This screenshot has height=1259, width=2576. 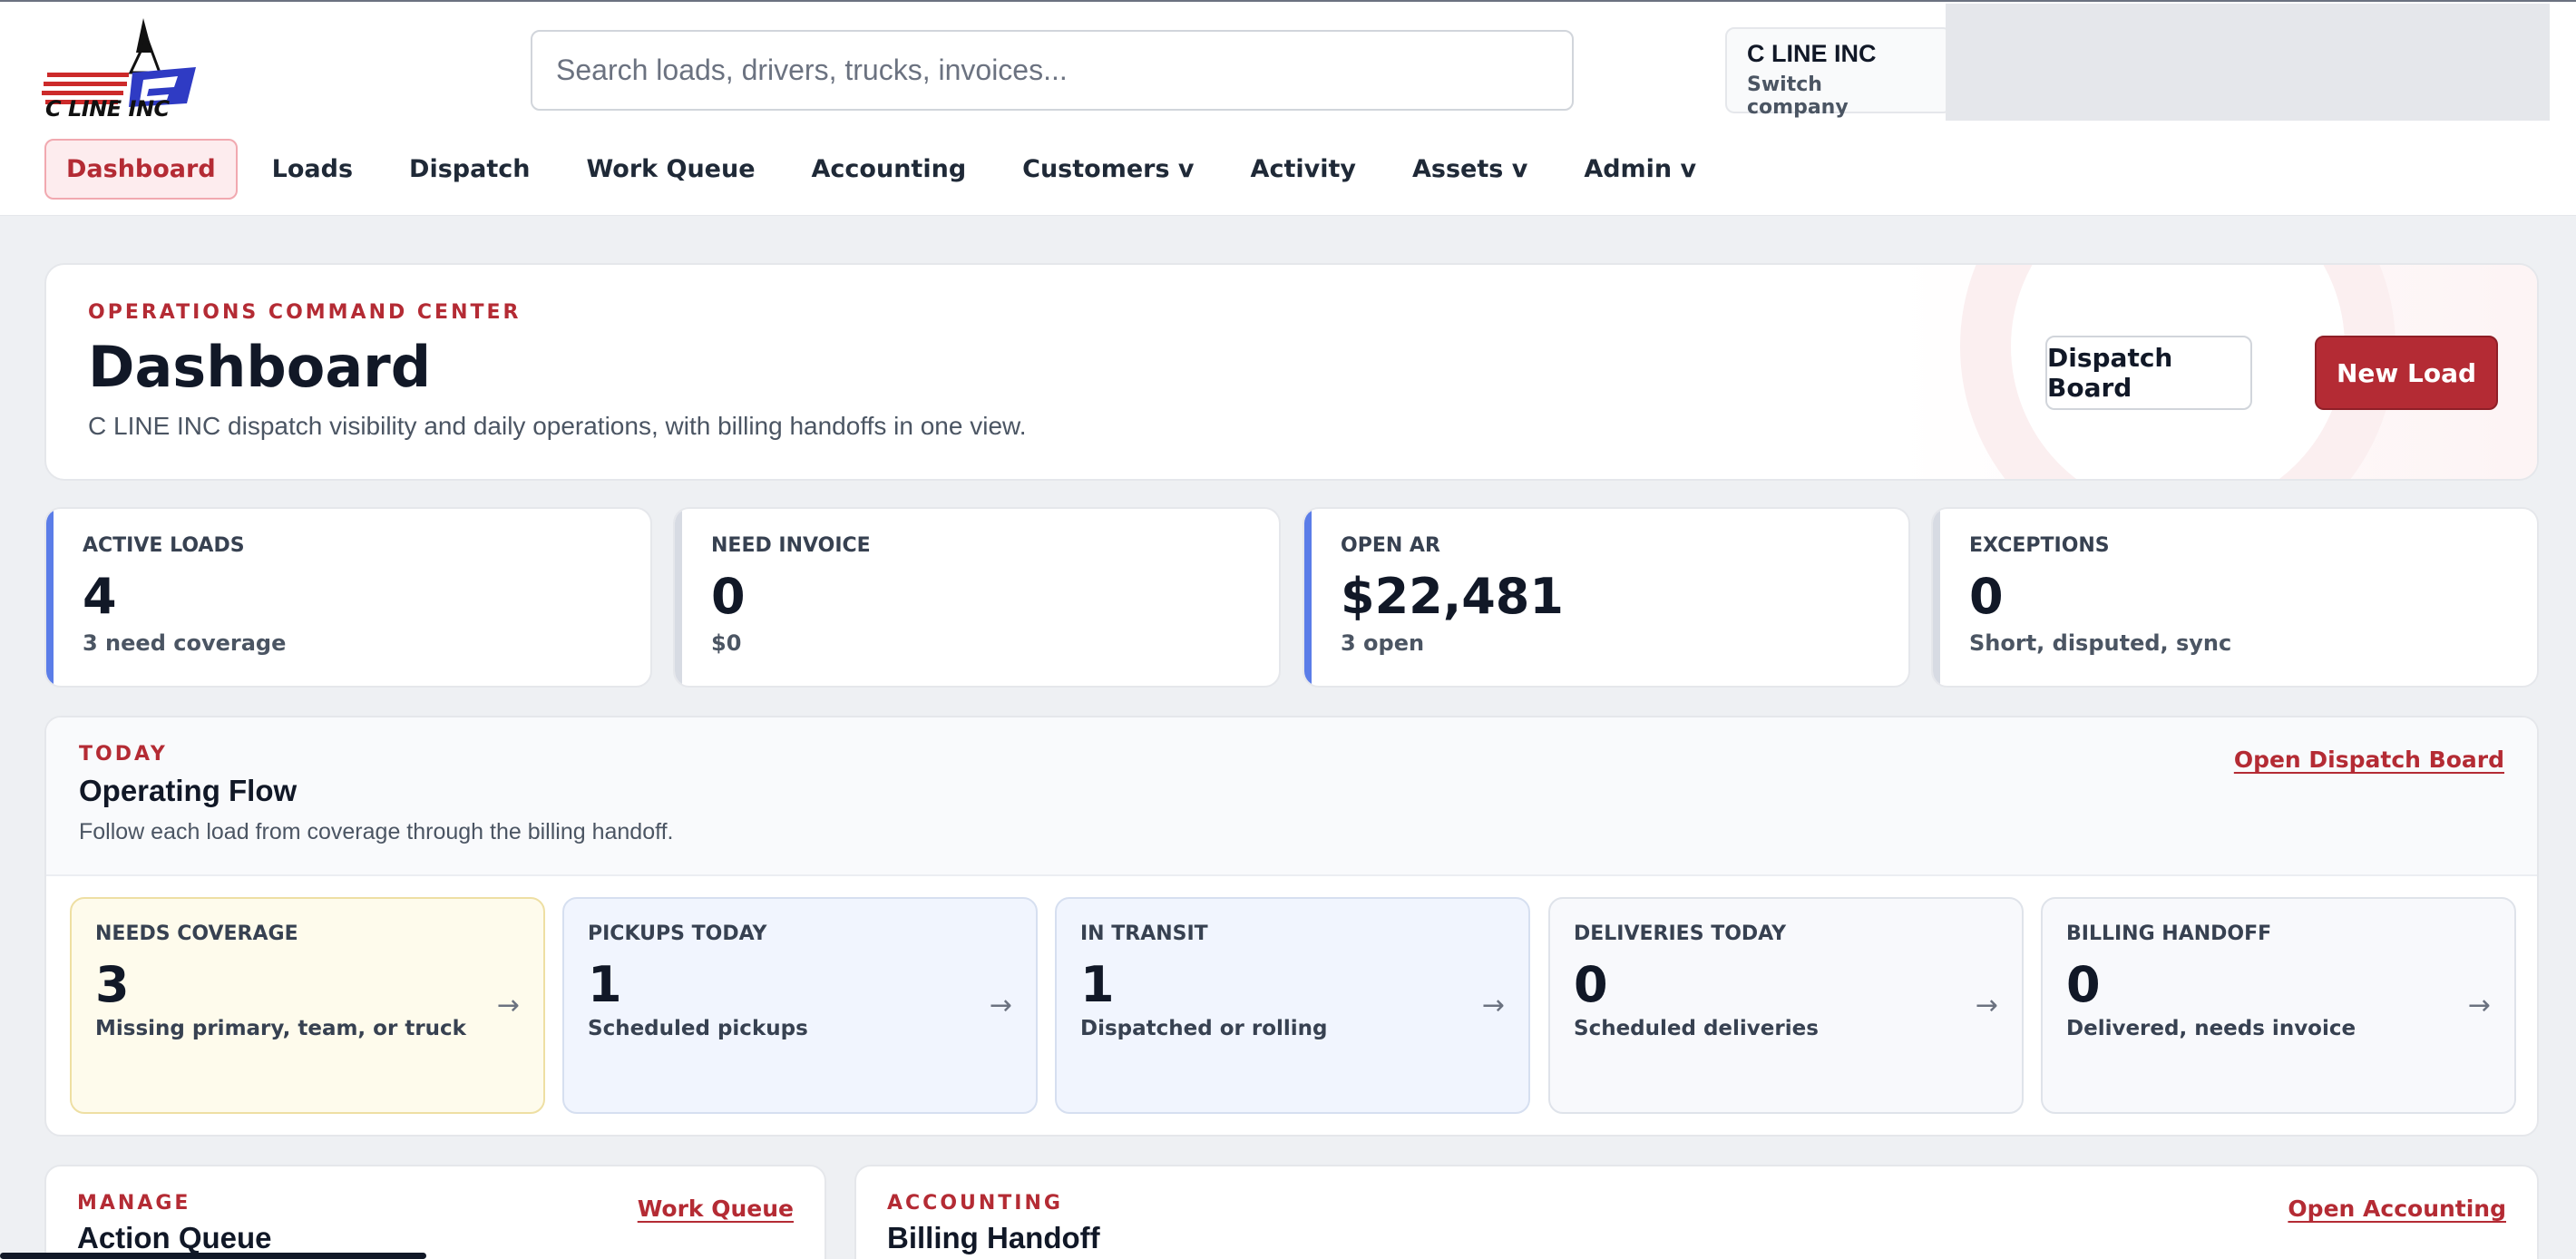 I want to click on flow-card-label: DELIVERIES TODAY, so click(x=1680, y=933).